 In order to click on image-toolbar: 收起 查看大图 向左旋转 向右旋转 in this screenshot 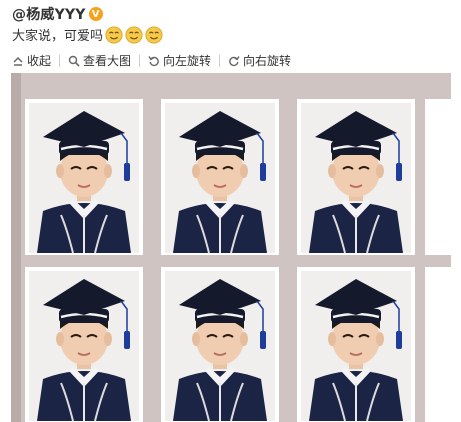, I will do `click(151, 60)`.